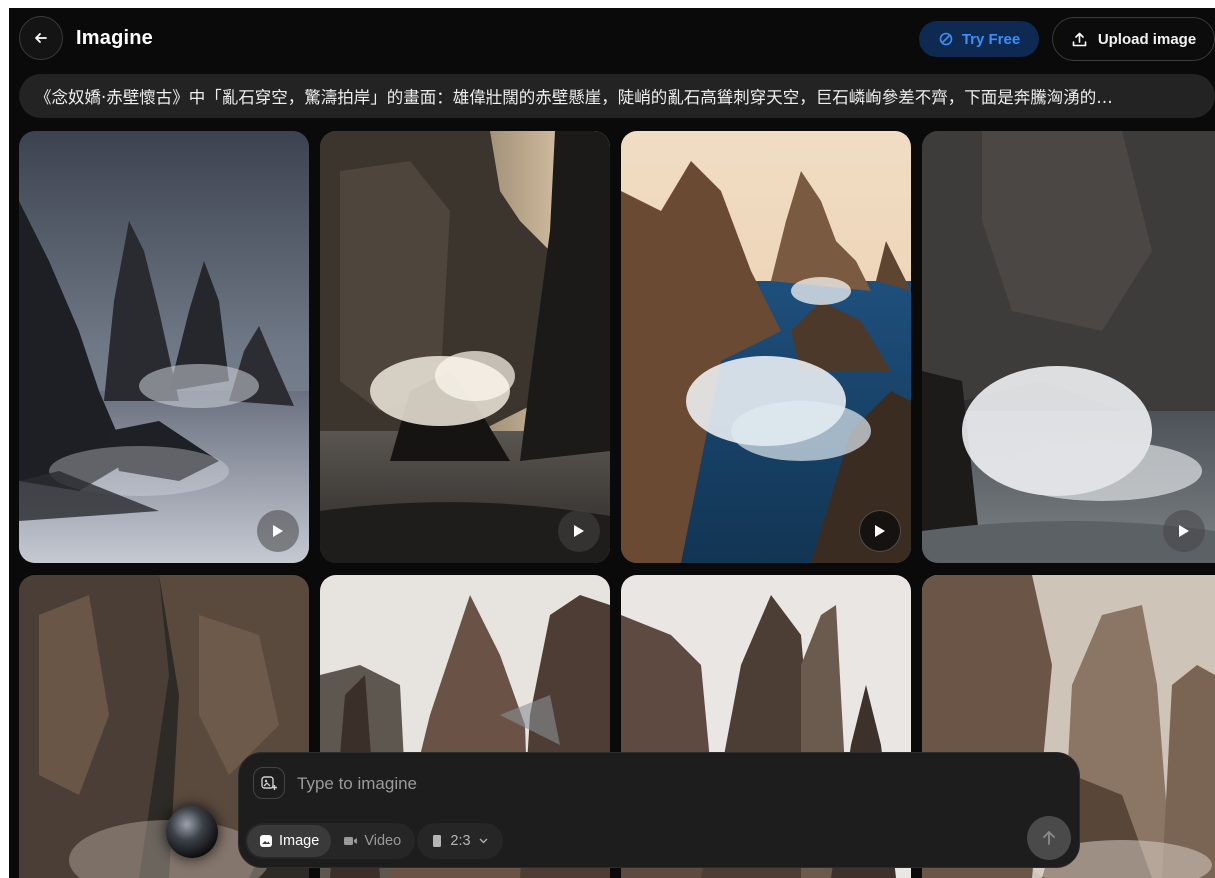 This screenshot has height=878, width=1215. I want to click on back-button, so click(41, 38).